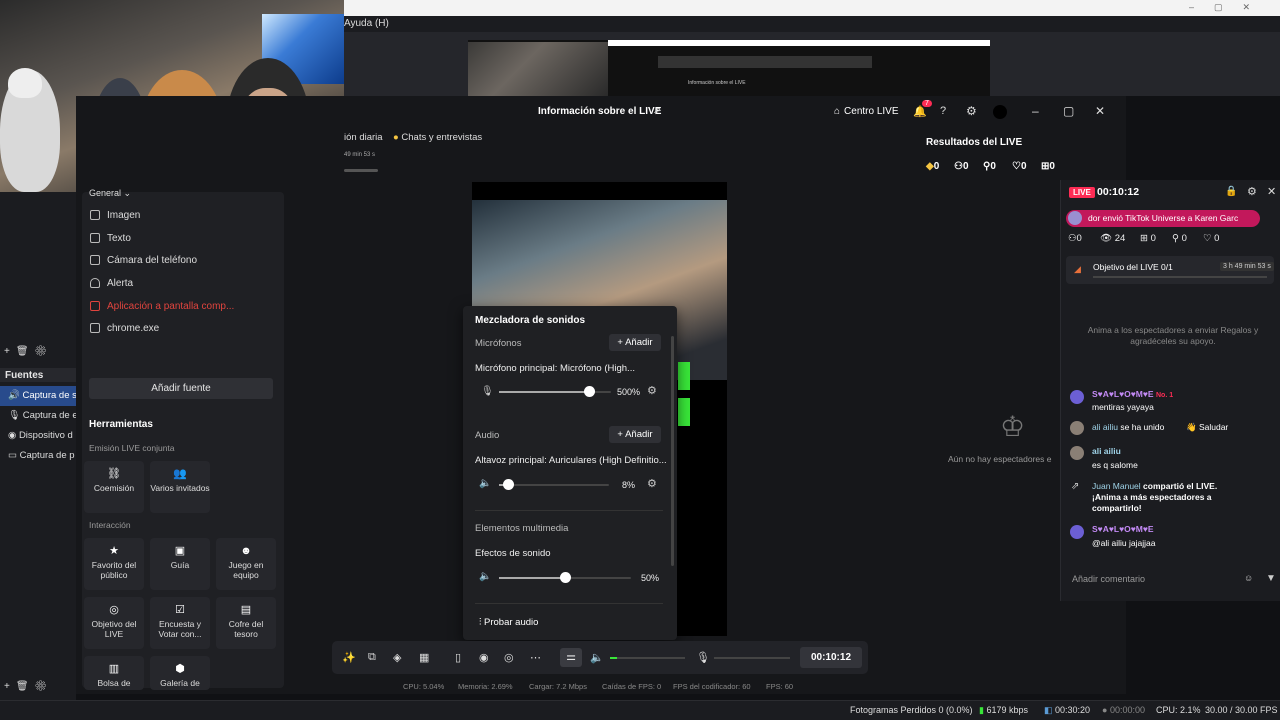  What do you see at coordinates (1180, 277) in the screenshot?
I see `goal-progress` at bounding box center [1180, 277].